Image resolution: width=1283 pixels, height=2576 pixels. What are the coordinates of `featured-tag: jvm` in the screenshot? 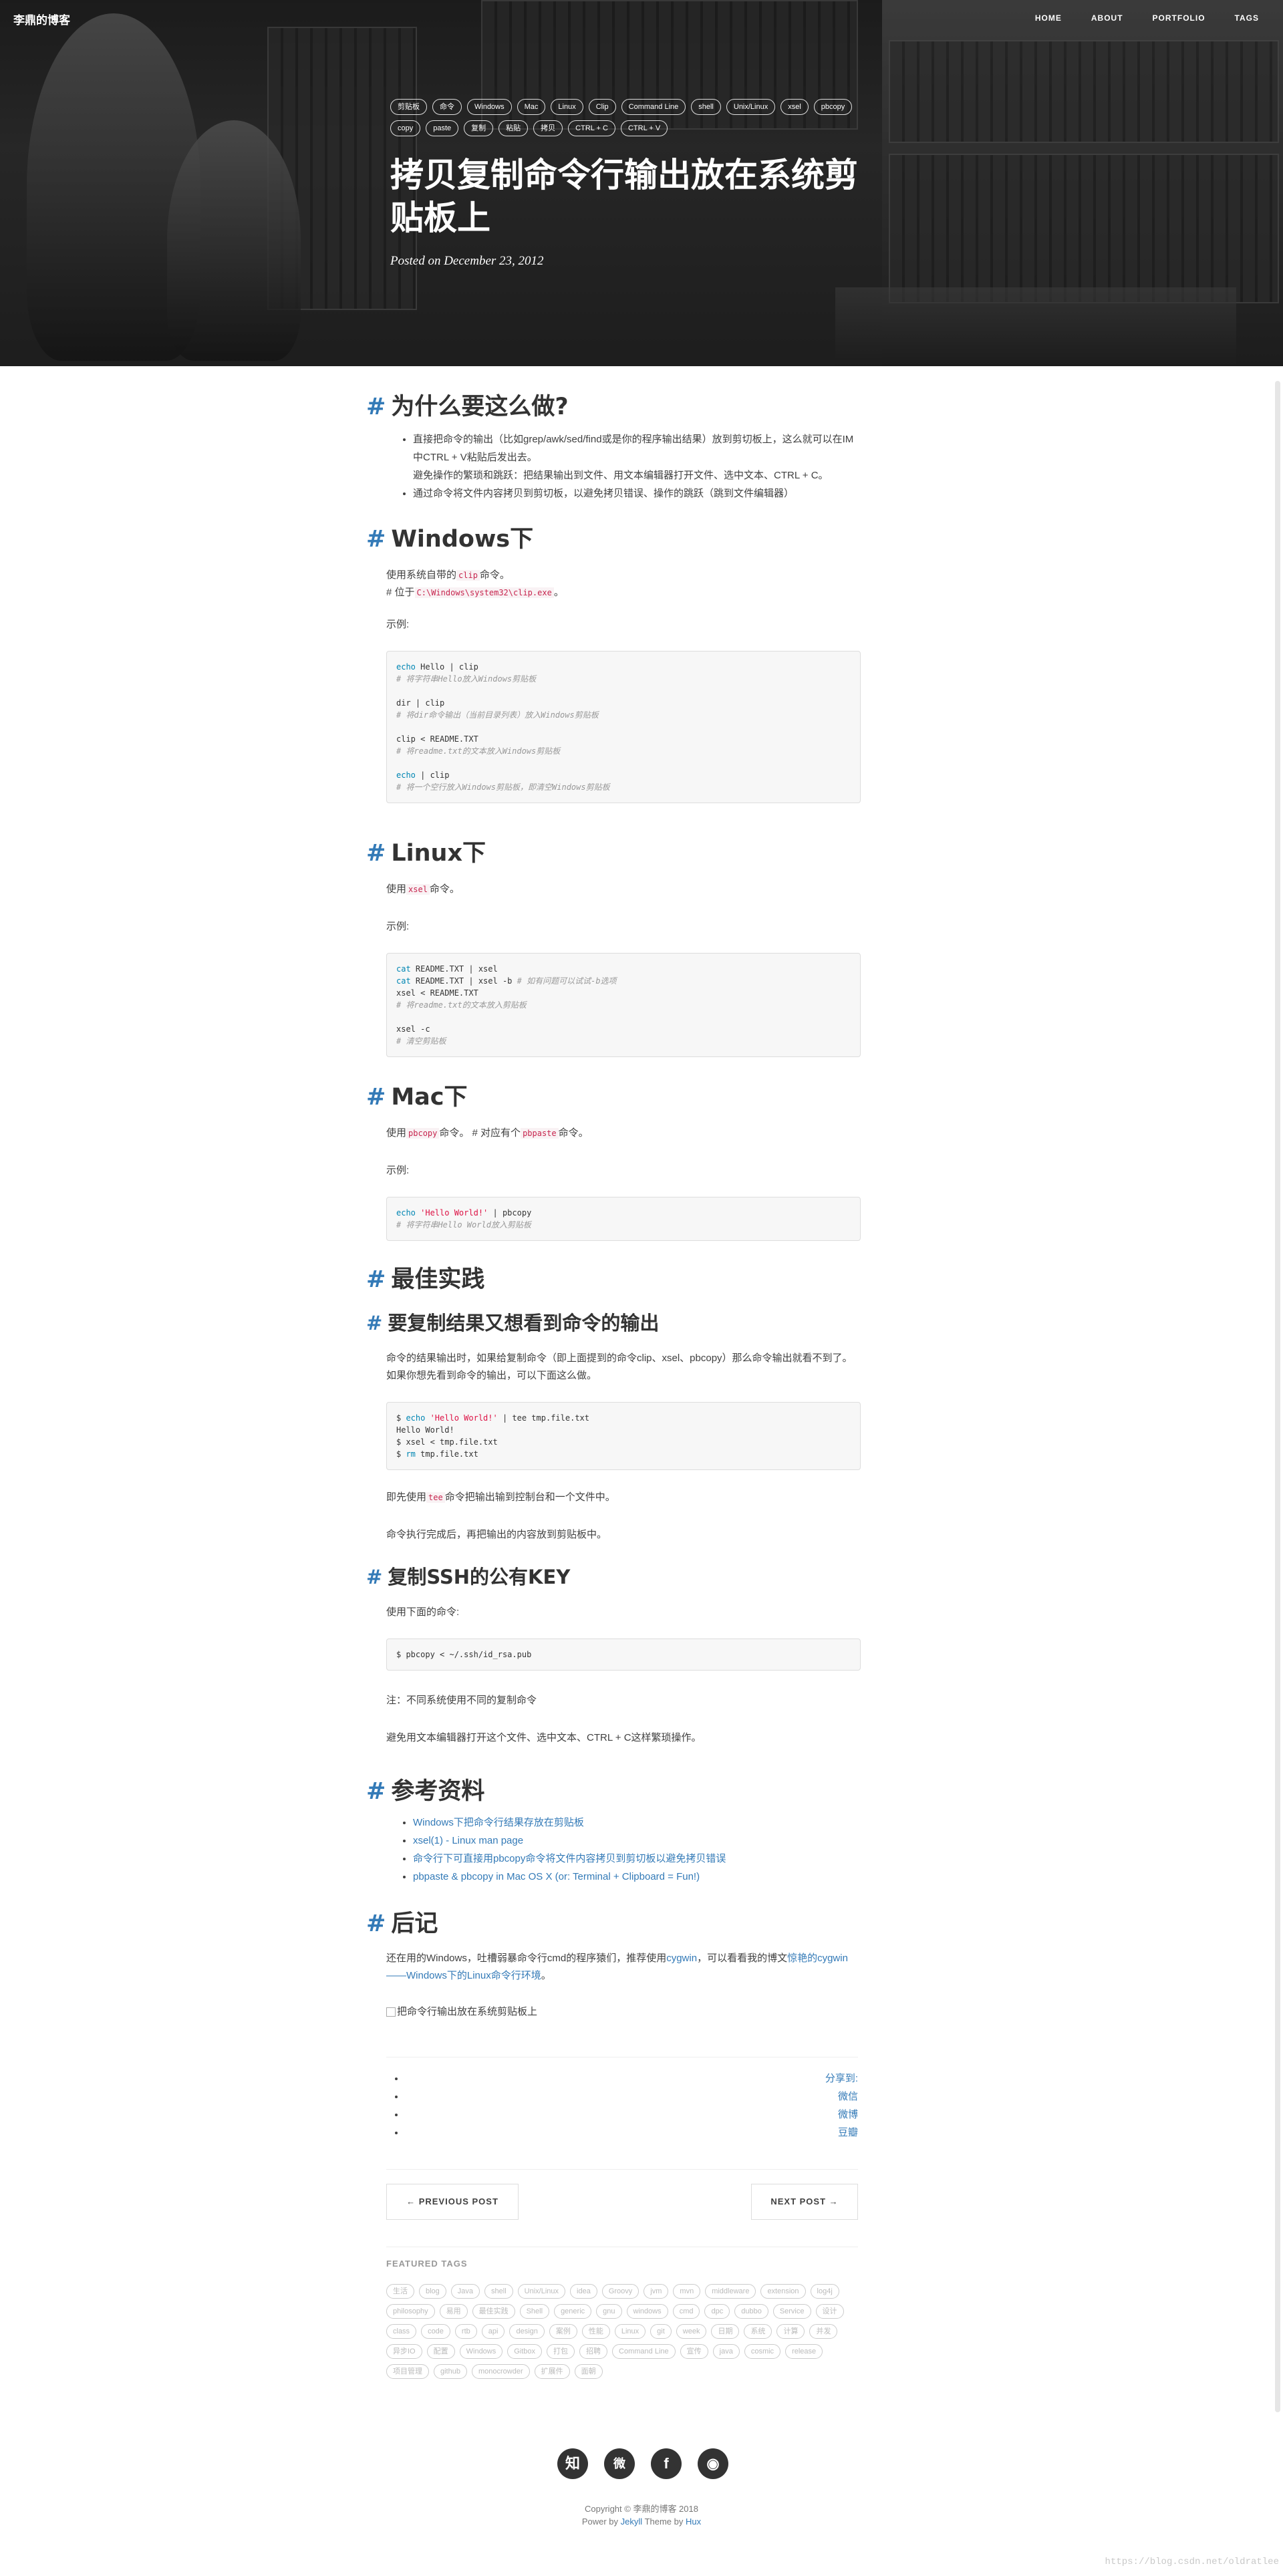 It's located at (656, 2291).